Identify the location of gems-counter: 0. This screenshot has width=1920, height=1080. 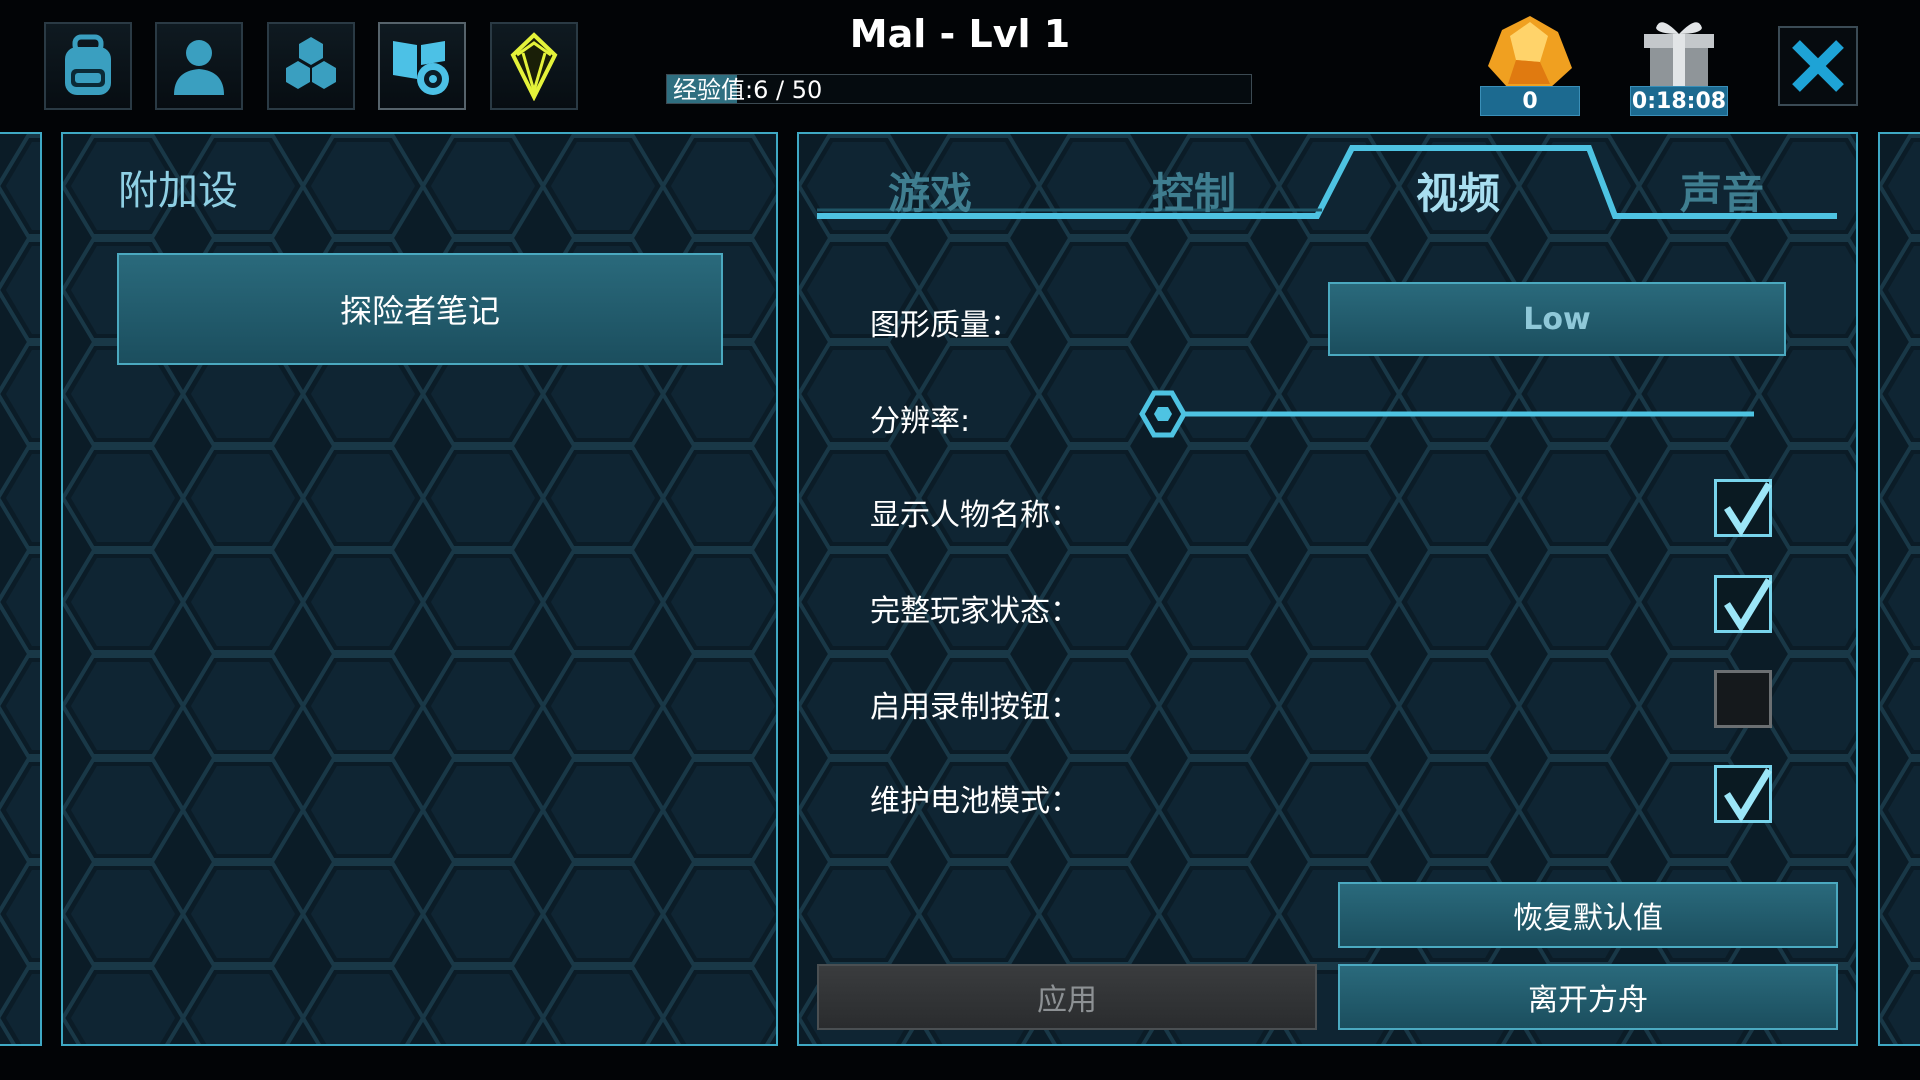
(1530, 64).